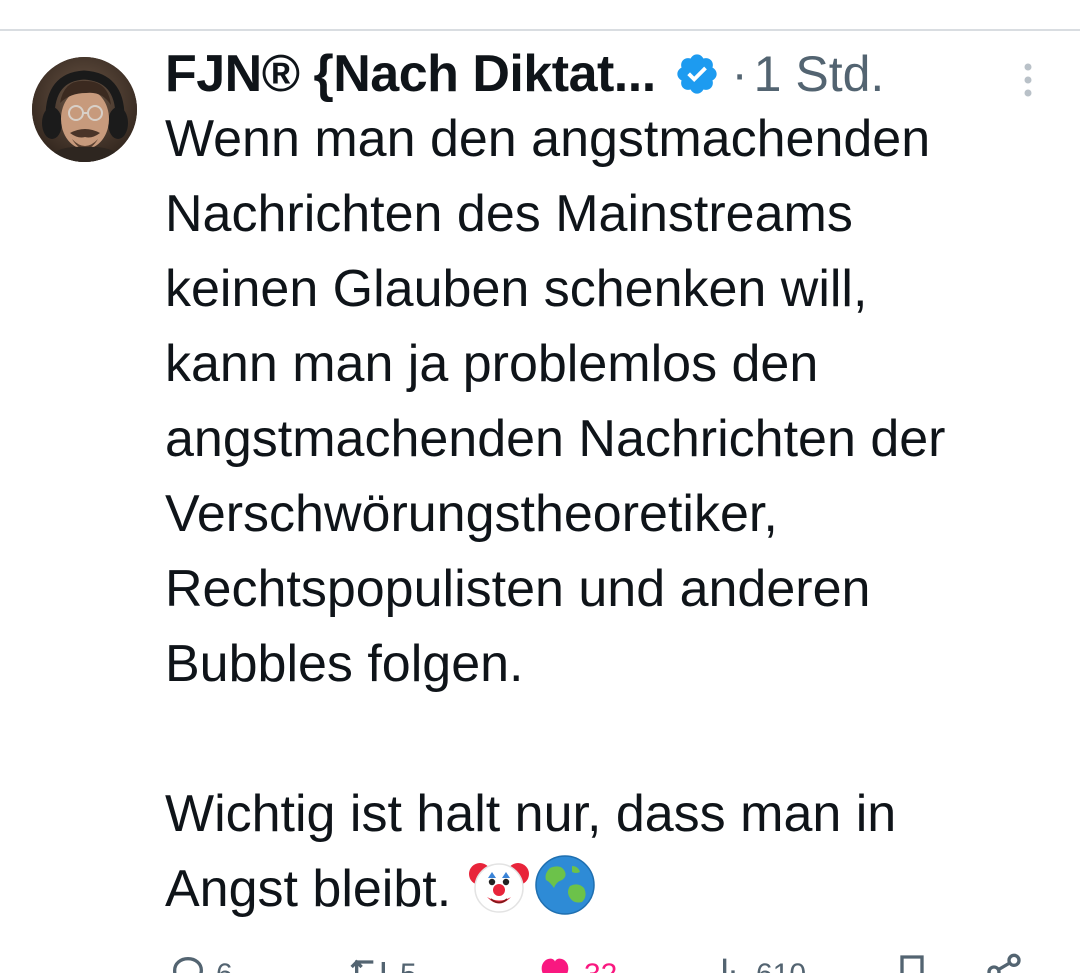 The width and height of the screenshot is (1080, 973). What do you see at coordinates (565, 885) in the screenshot?
I see `globe-emoji-icon` at bounding box center [565, 885].